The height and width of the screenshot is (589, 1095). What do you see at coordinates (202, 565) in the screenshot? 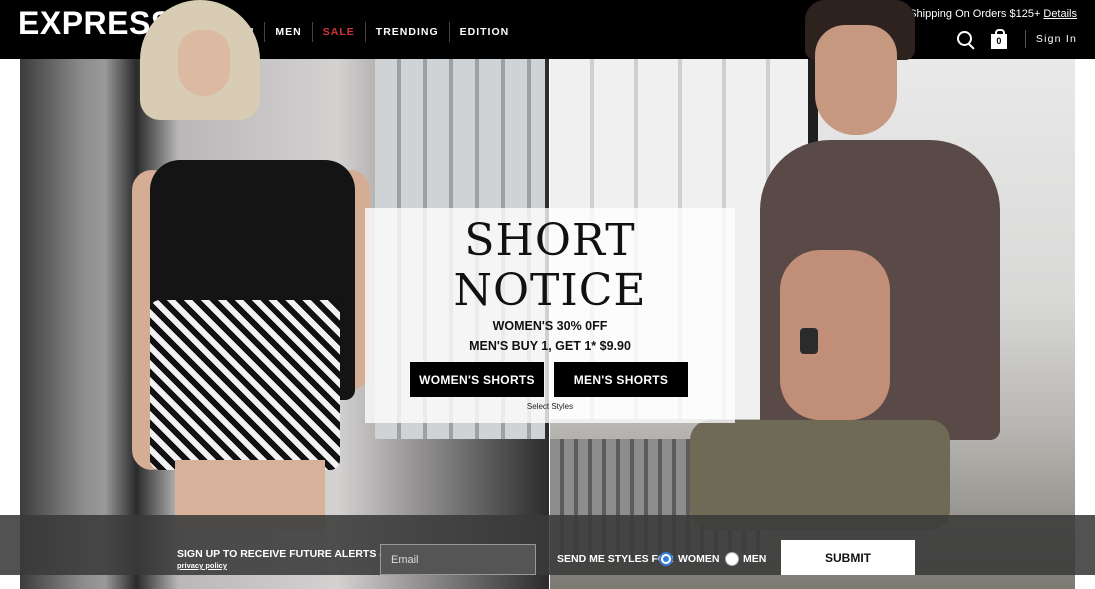
I see `privacy-policy-link: privacy policy` at bounding box center [202, 565].